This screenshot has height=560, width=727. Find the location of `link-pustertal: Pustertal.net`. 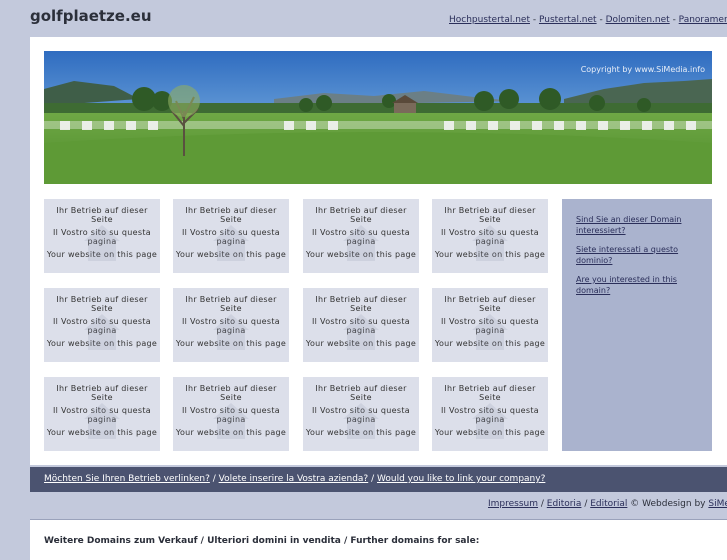

link-pustertal: Pustertal.net is located at coordinates (568, 20).